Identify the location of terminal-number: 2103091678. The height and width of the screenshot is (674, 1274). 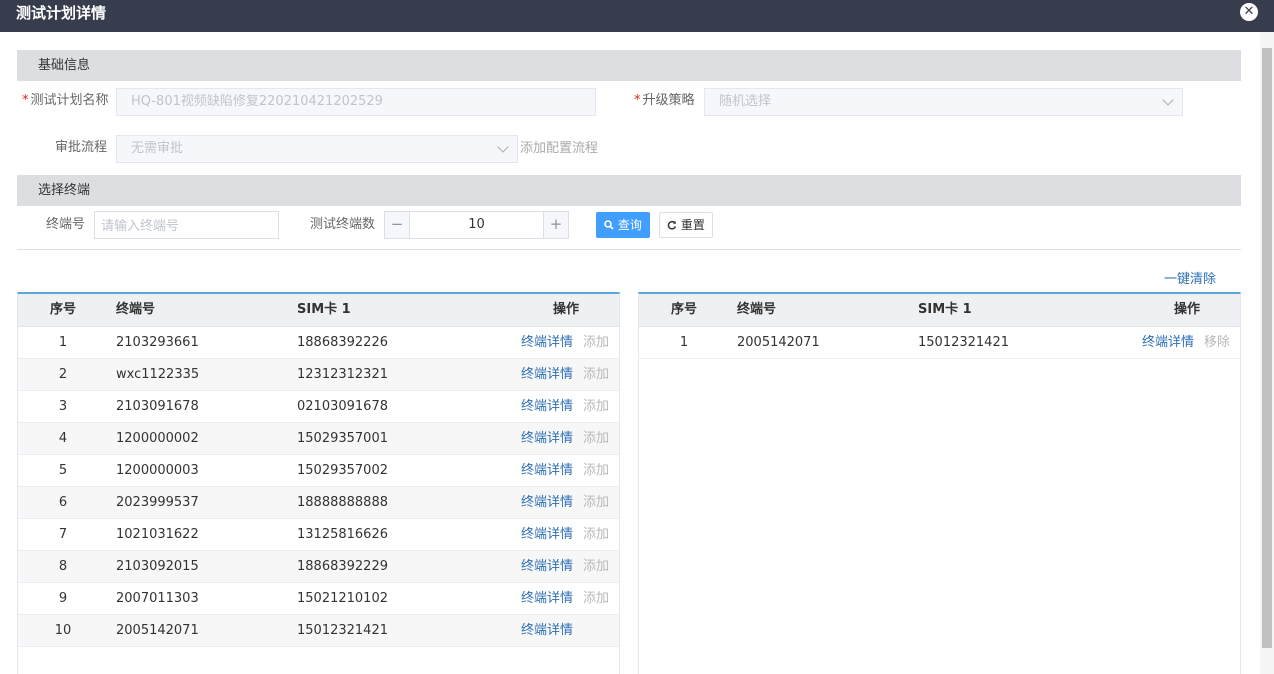
(157, 406).